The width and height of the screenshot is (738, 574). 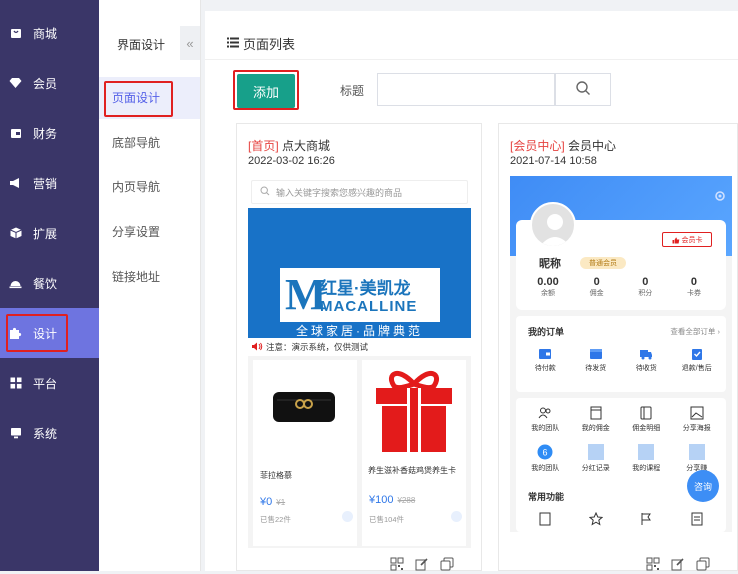 I want to click on sidebar-item-label: 营销, so click(x=45, y=183).